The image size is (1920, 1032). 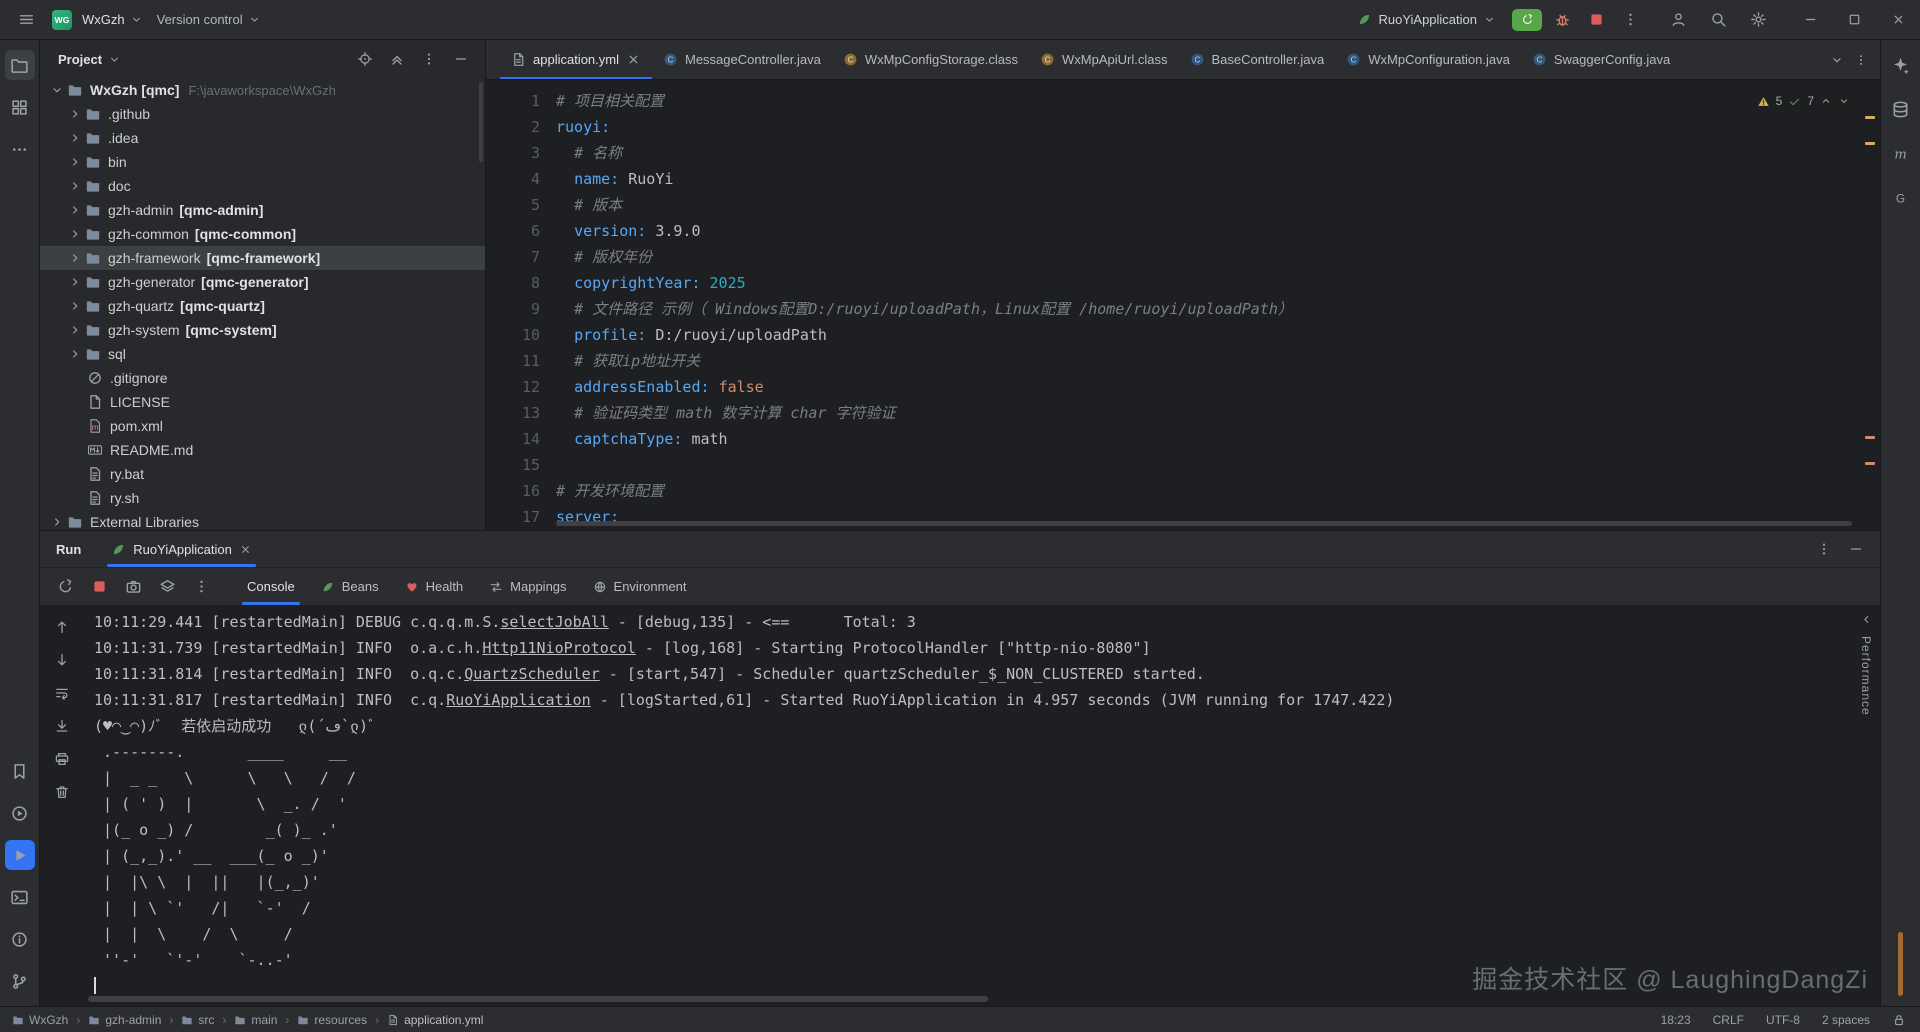 I want to click on tool-terminal, so click(x=20, y=897).